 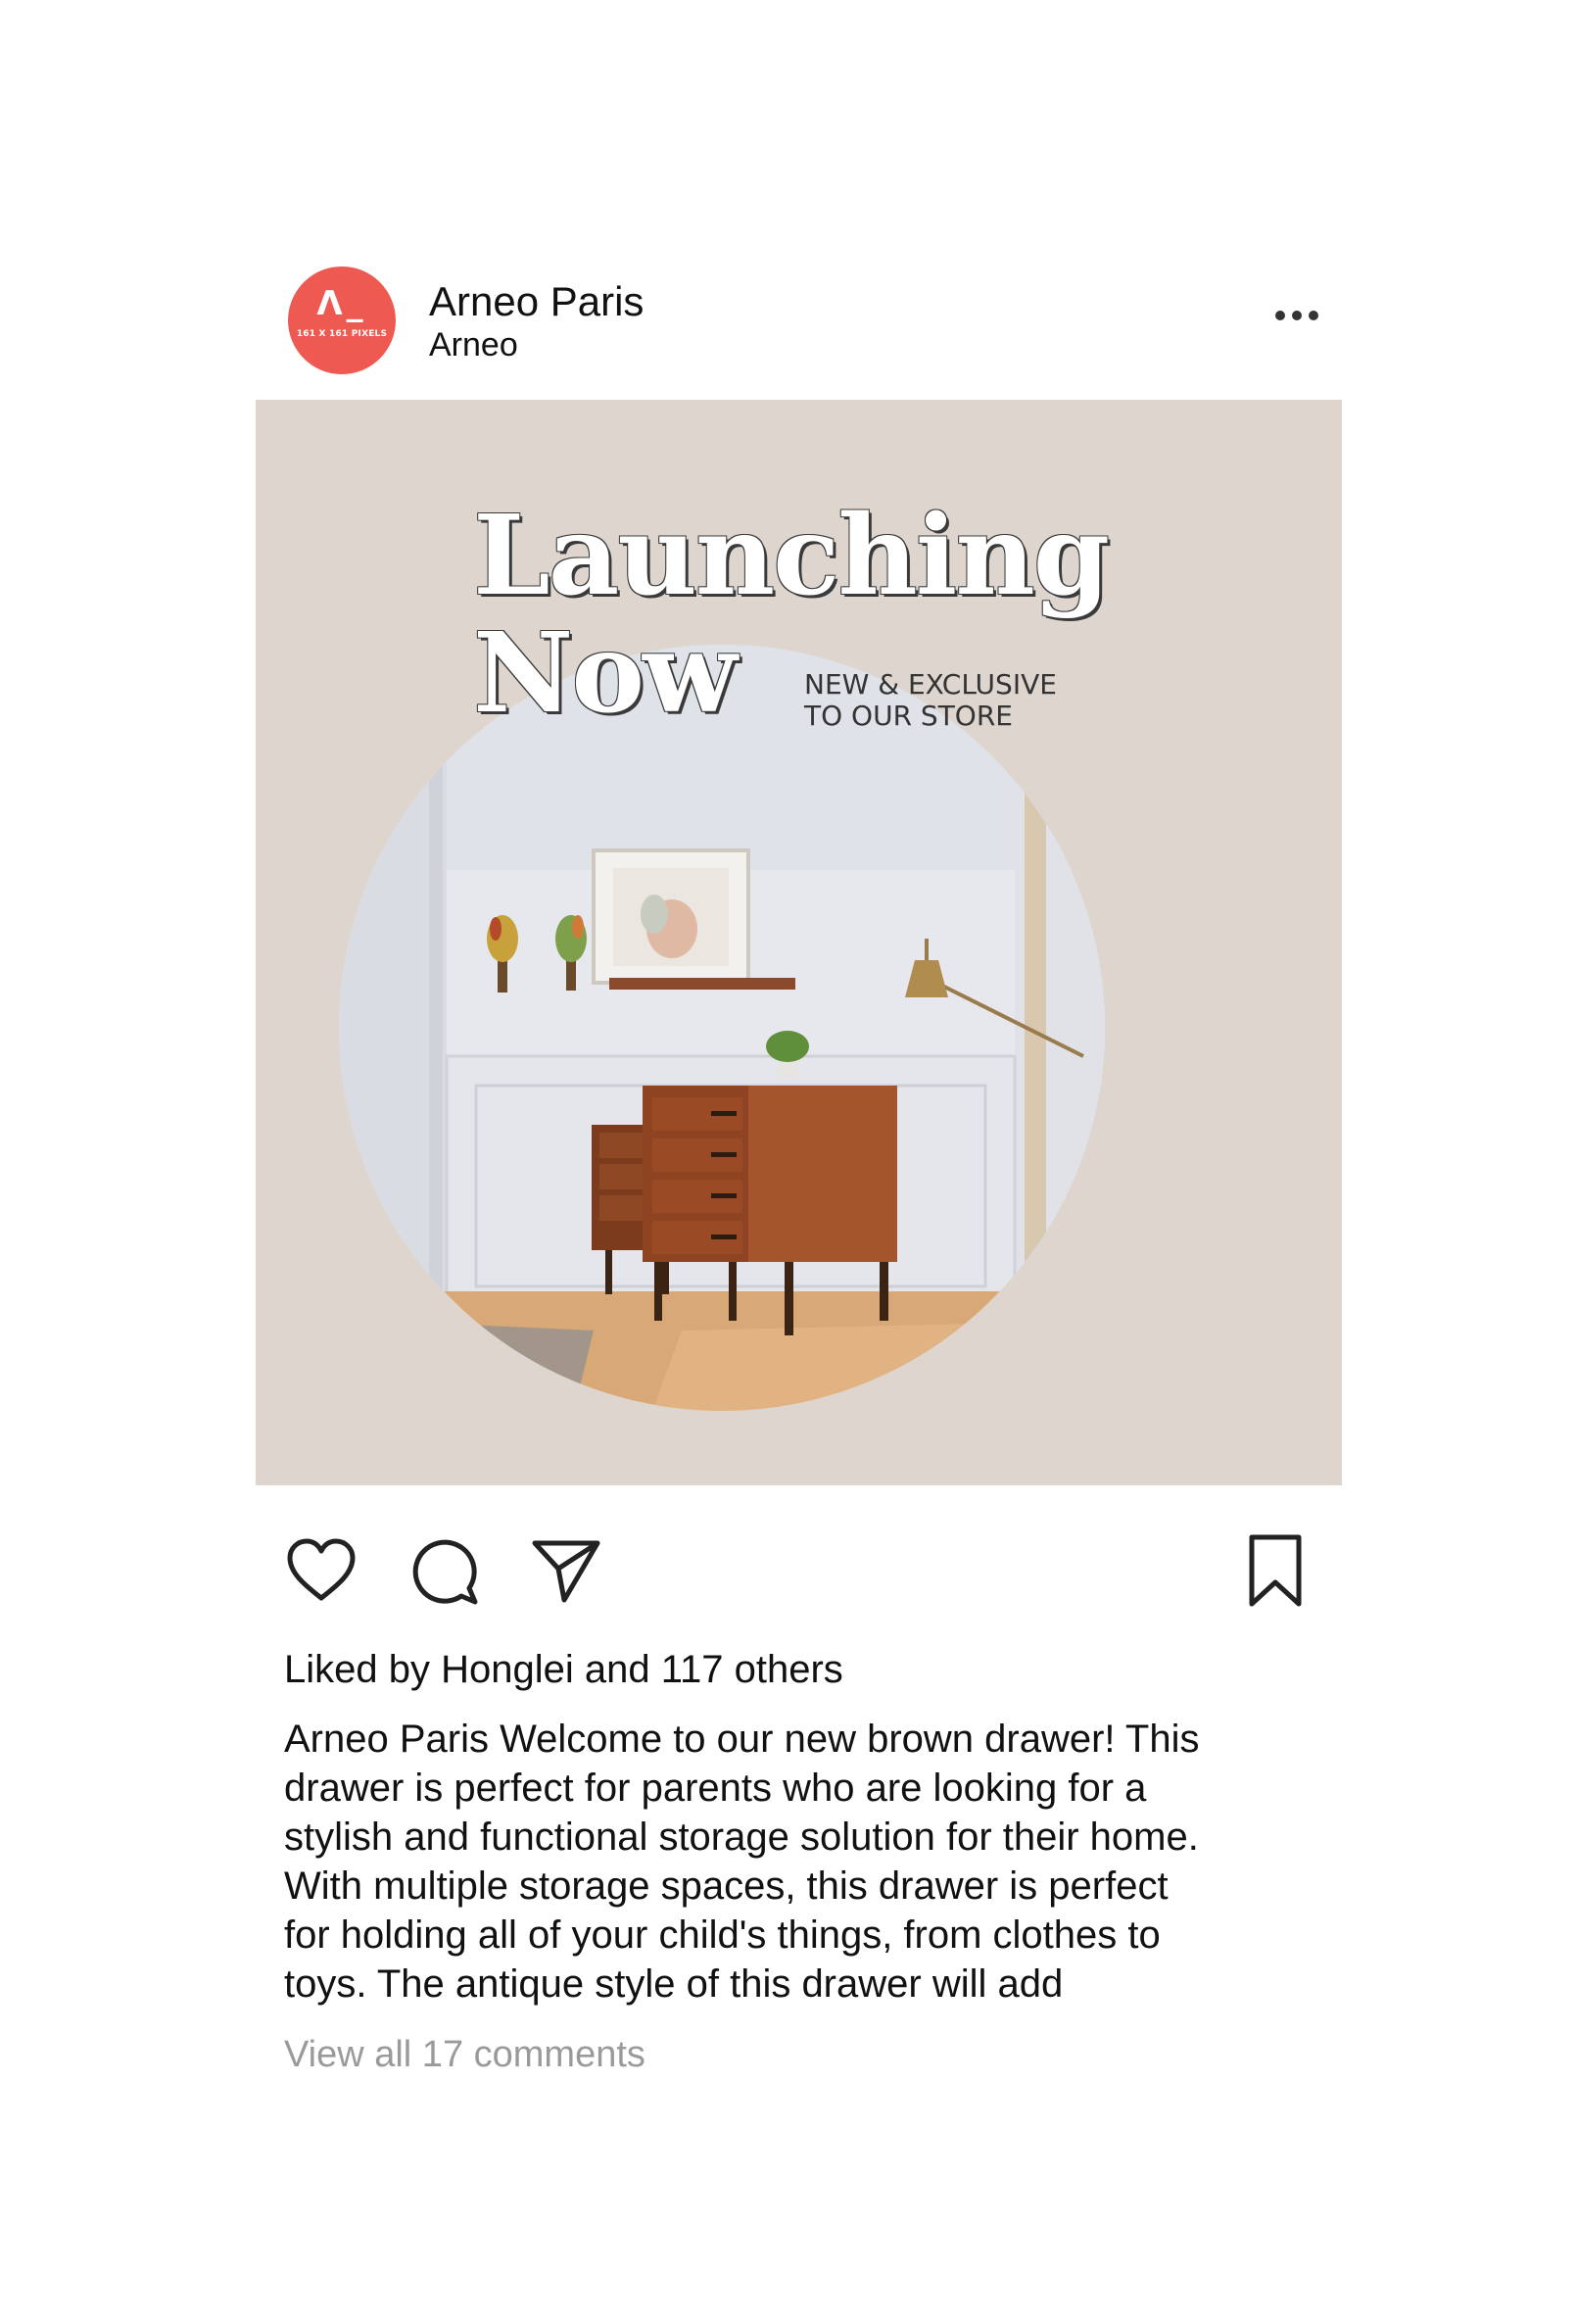 What do you see at coordinates (473, 344) in the screenshot?
I see `account-handle: Arneo` at bounding box center [473, 344].